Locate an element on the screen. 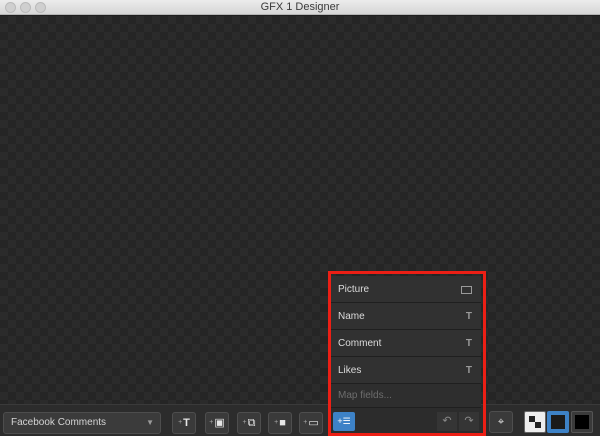  redo-button: ↷ is located at coordinates (469, 421).